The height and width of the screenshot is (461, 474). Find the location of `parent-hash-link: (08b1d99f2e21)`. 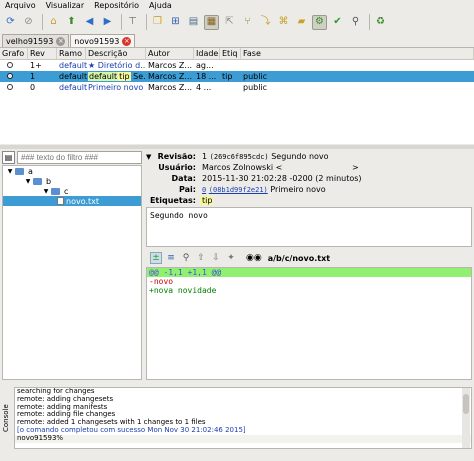

parent-hash-link: (08b1d99f2e21) is located at coordinates (238, 190).